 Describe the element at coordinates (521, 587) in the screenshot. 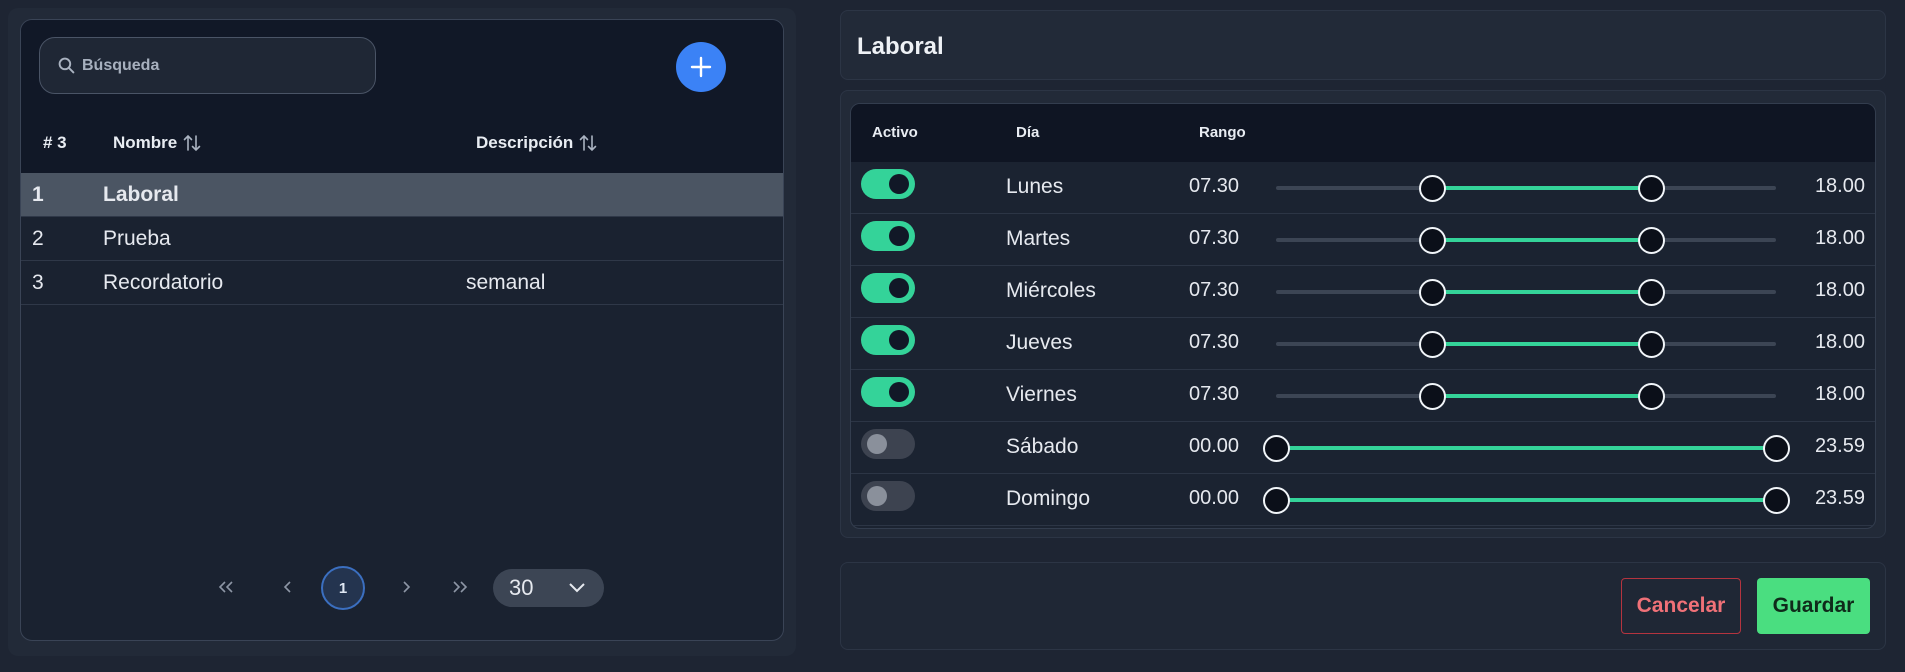

I see `per-page-value: 30` at that location.